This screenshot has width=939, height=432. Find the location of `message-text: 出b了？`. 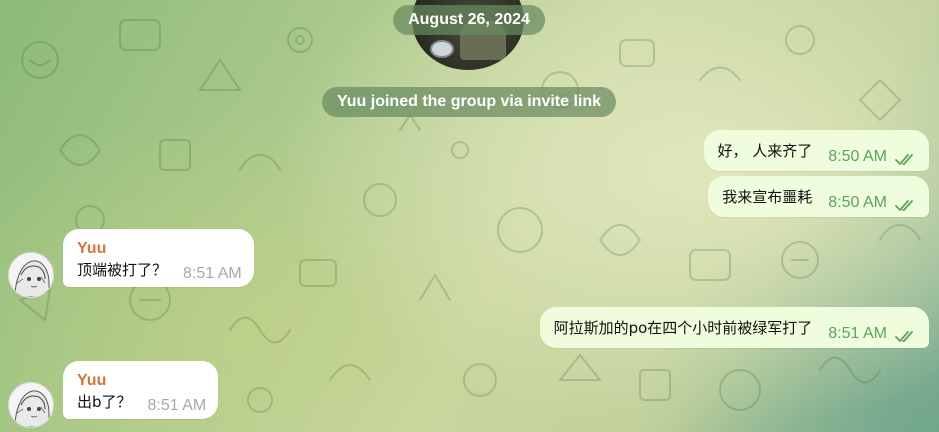

message-text: 出b了？ is located at coordinates (104, 402).